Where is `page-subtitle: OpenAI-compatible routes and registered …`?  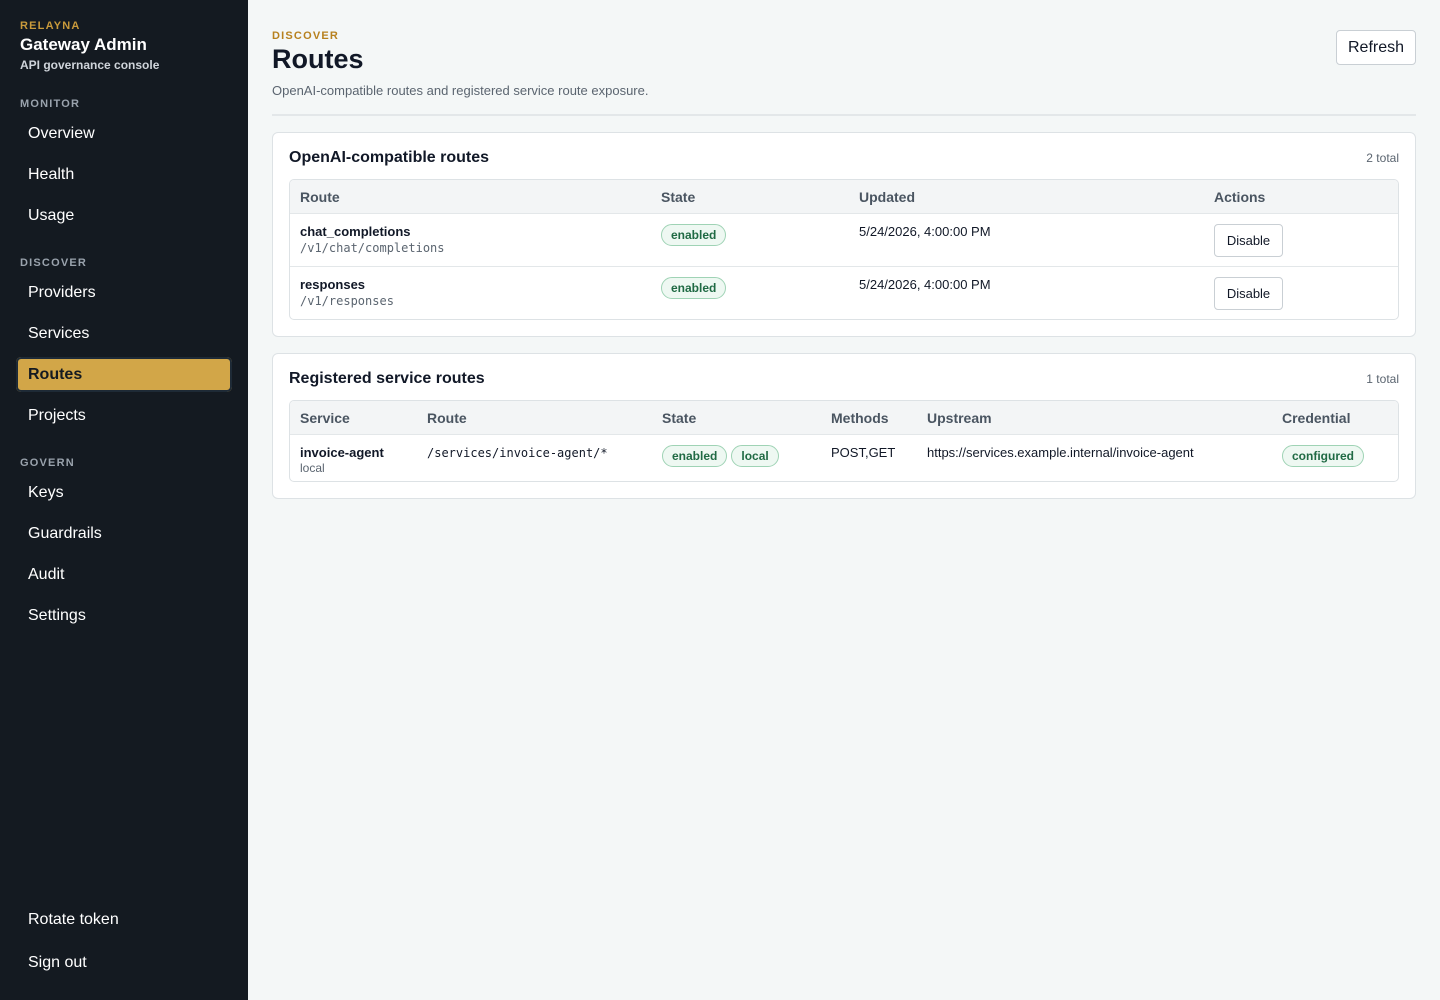 page-subtitle: OpenAI-compatible routes and registered … is located at coordinates (460, 90).